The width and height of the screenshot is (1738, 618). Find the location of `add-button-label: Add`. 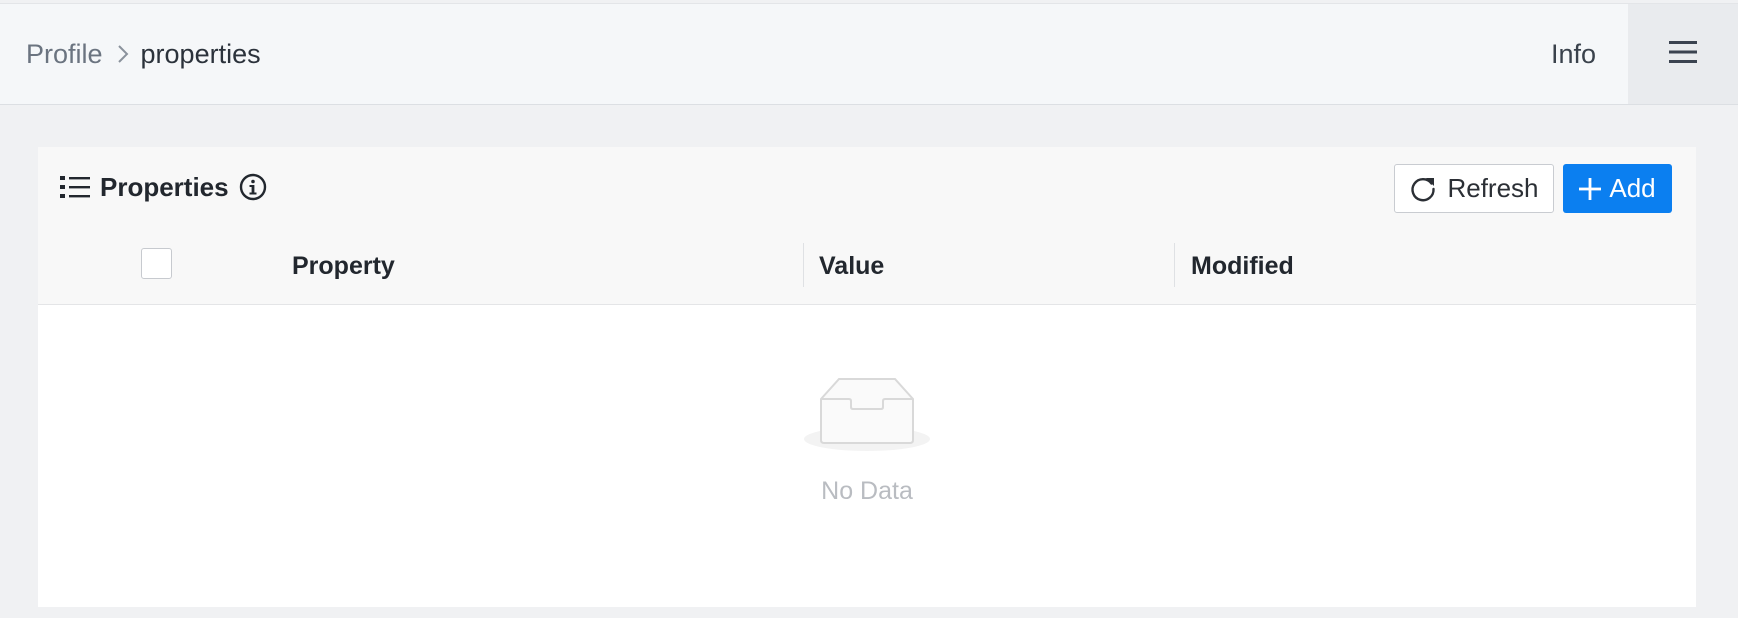

add-button-label: Add is located at coordinates (1632, 188).